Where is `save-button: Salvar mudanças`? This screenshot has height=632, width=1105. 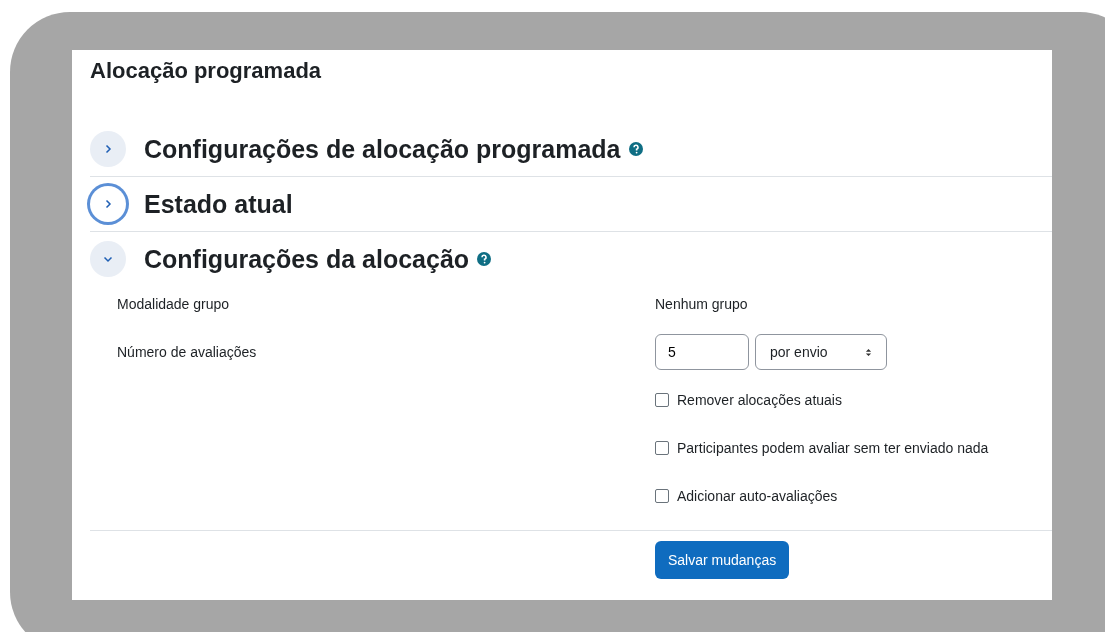 save-button: Salvar mudanças is located at coordinates (722, 560).